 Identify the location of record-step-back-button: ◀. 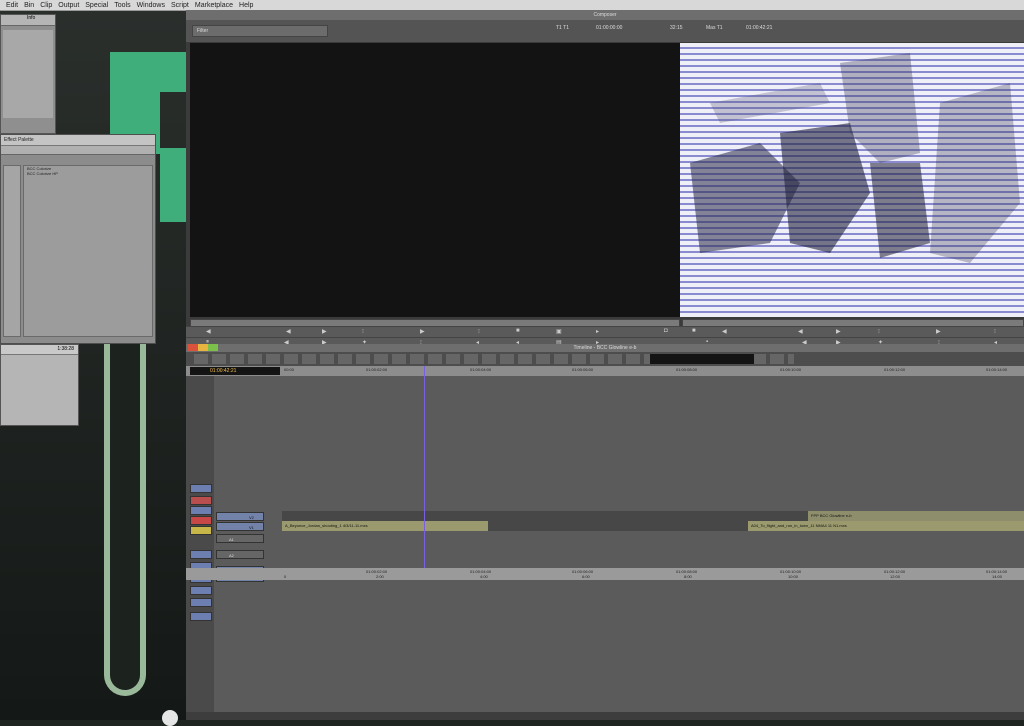
(800, 331).